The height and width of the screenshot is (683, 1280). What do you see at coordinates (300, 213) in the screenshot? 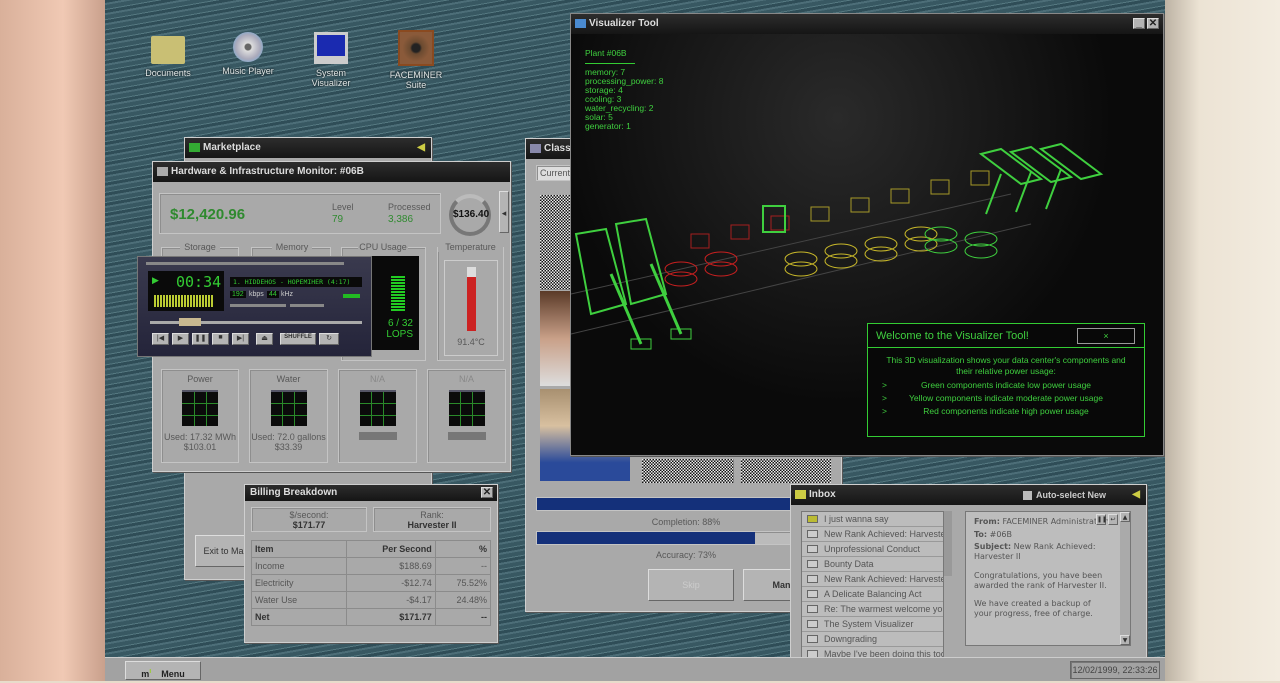
I see `summary-box: $12,420.96 Level 79 Processed 3,386` at bounding box center [300, 213].